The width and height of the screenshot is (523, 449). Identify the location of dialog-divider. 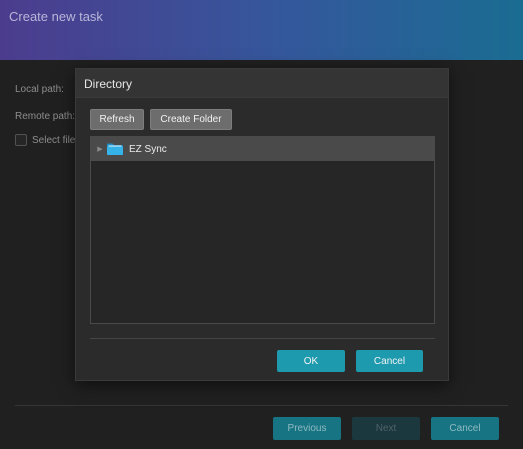
(262, 338).